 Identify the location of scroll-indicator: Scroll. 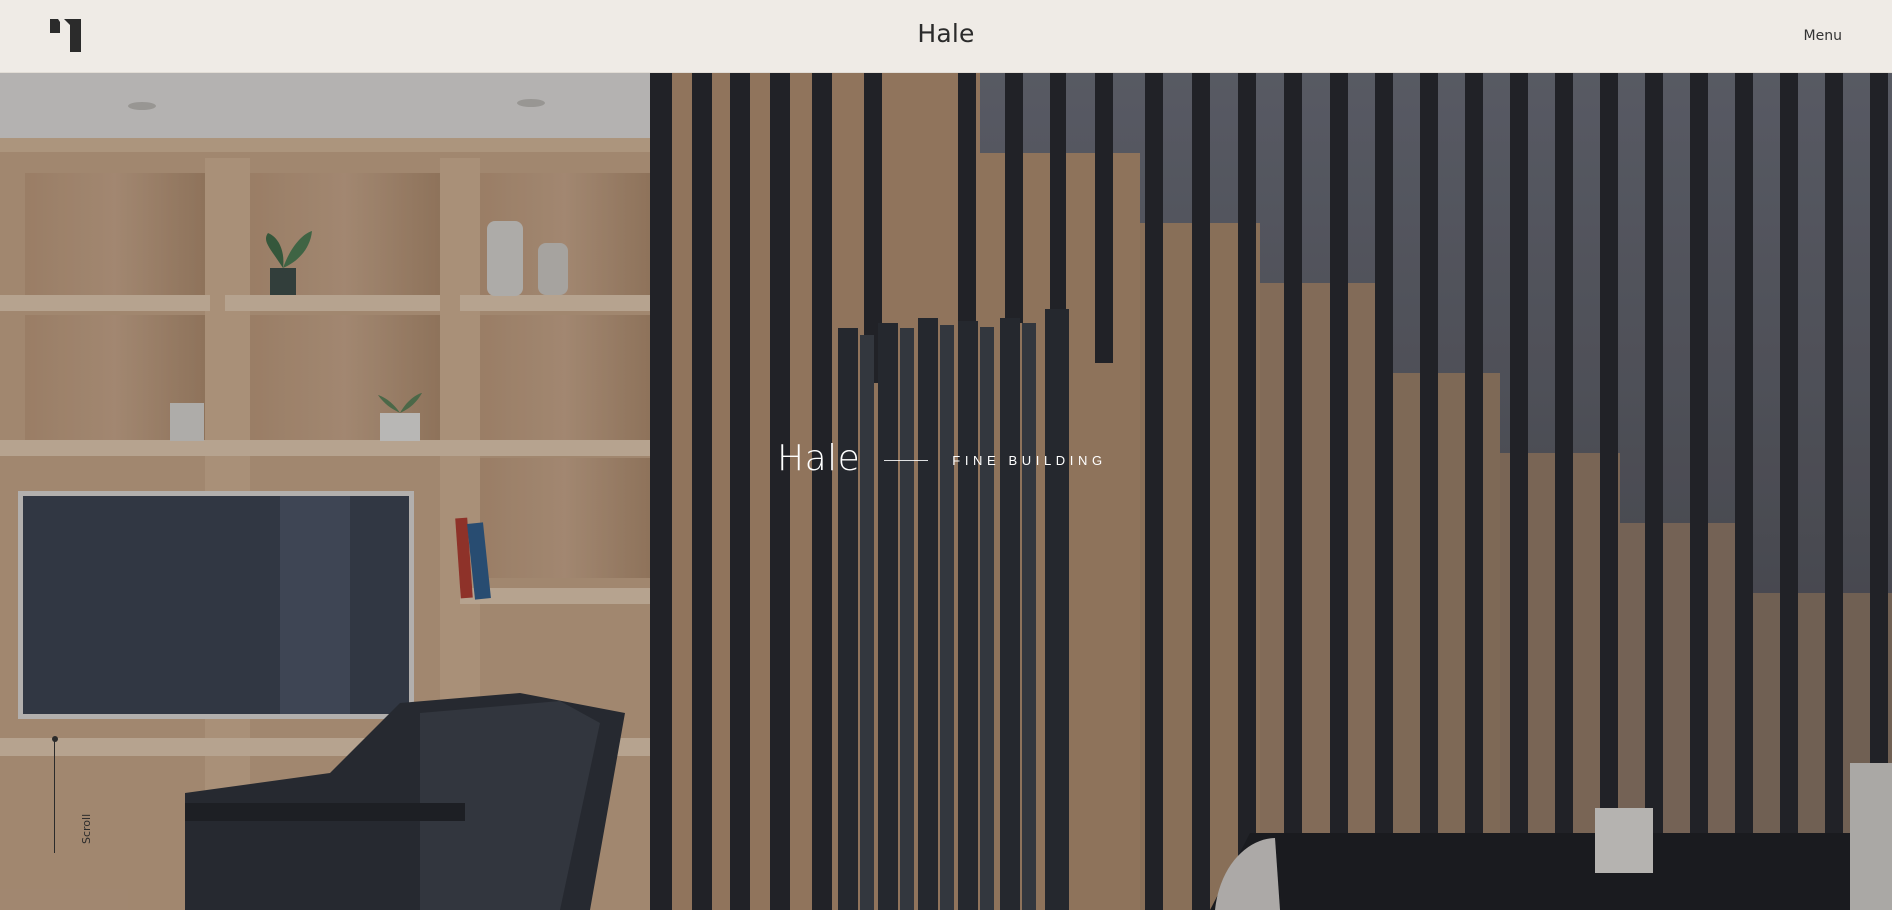
(80, 823).